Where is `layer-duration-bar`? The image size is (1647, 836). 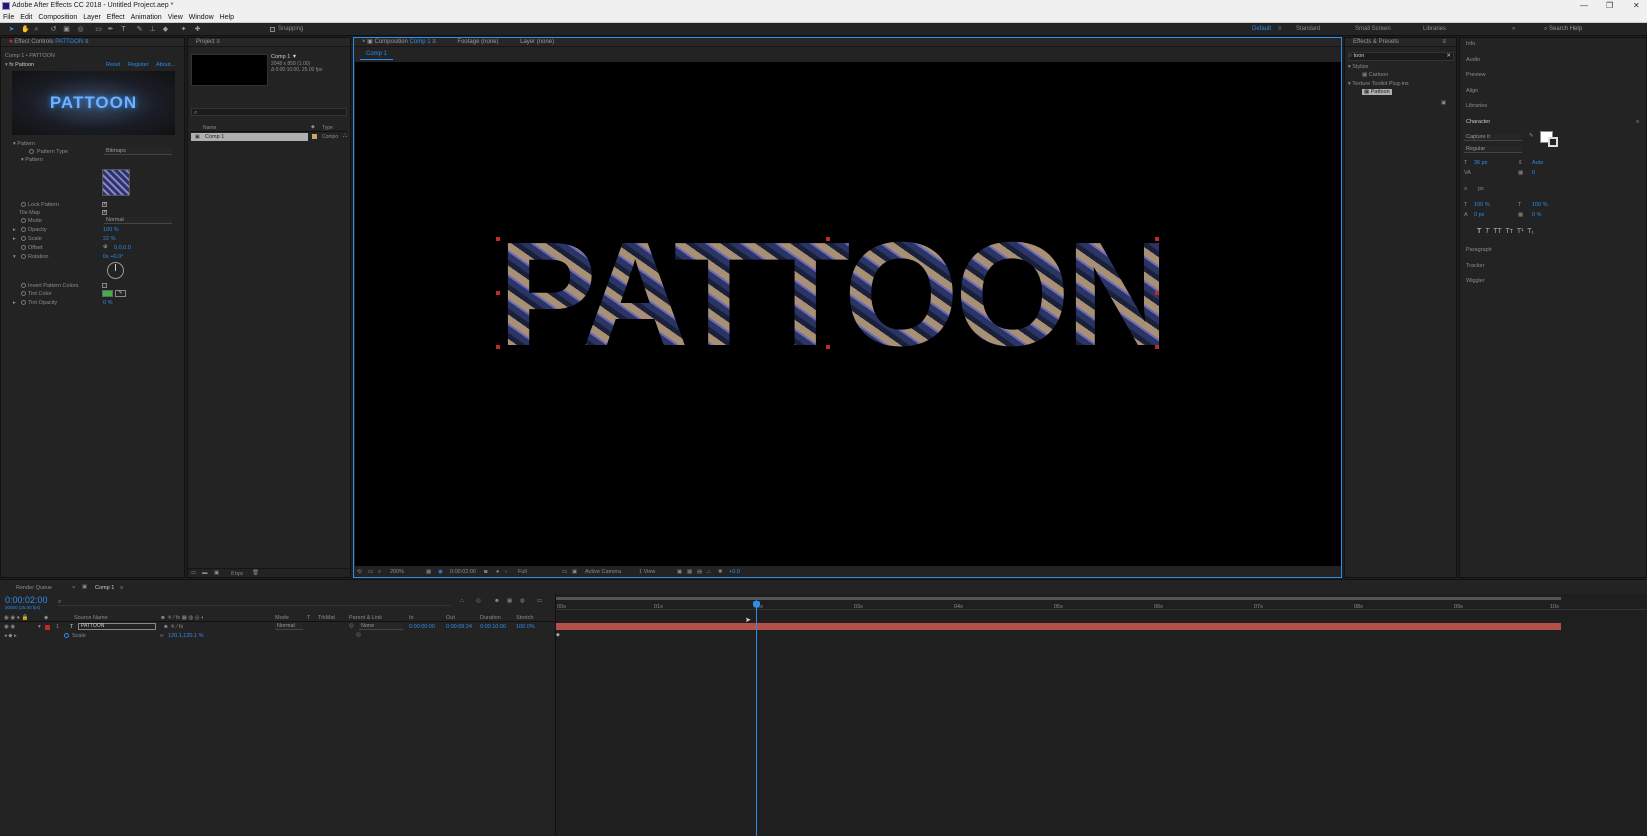
layer-duration-bar is located at coordinates (1058, 626).